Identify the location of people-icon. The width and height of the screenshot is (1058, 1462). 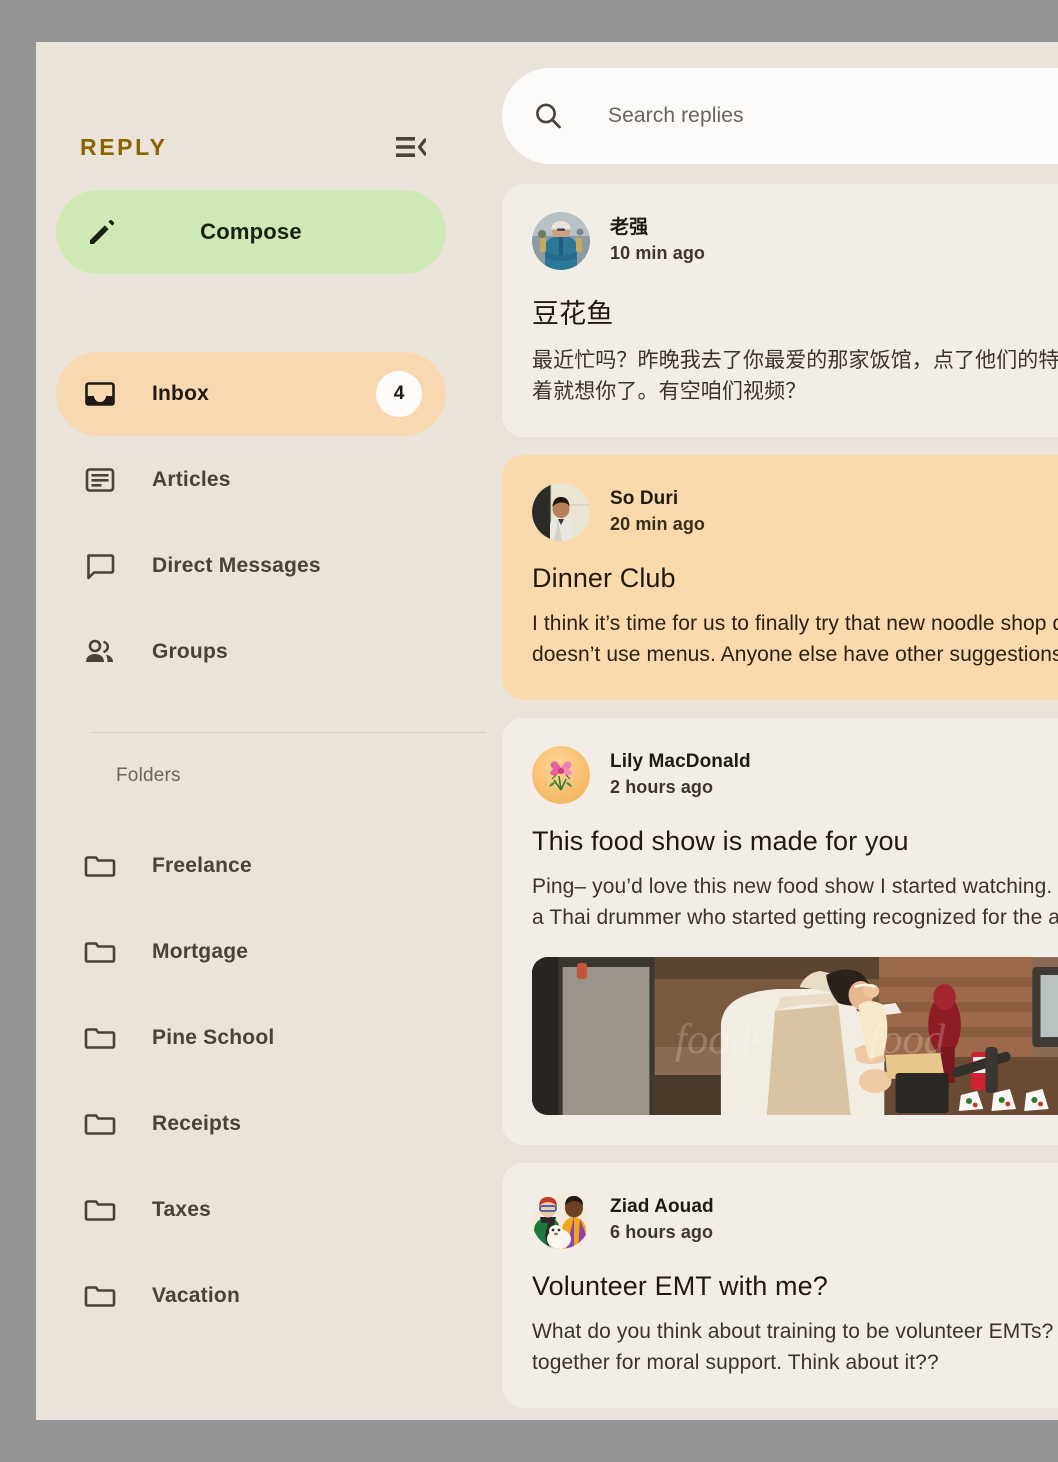
(100, 652).